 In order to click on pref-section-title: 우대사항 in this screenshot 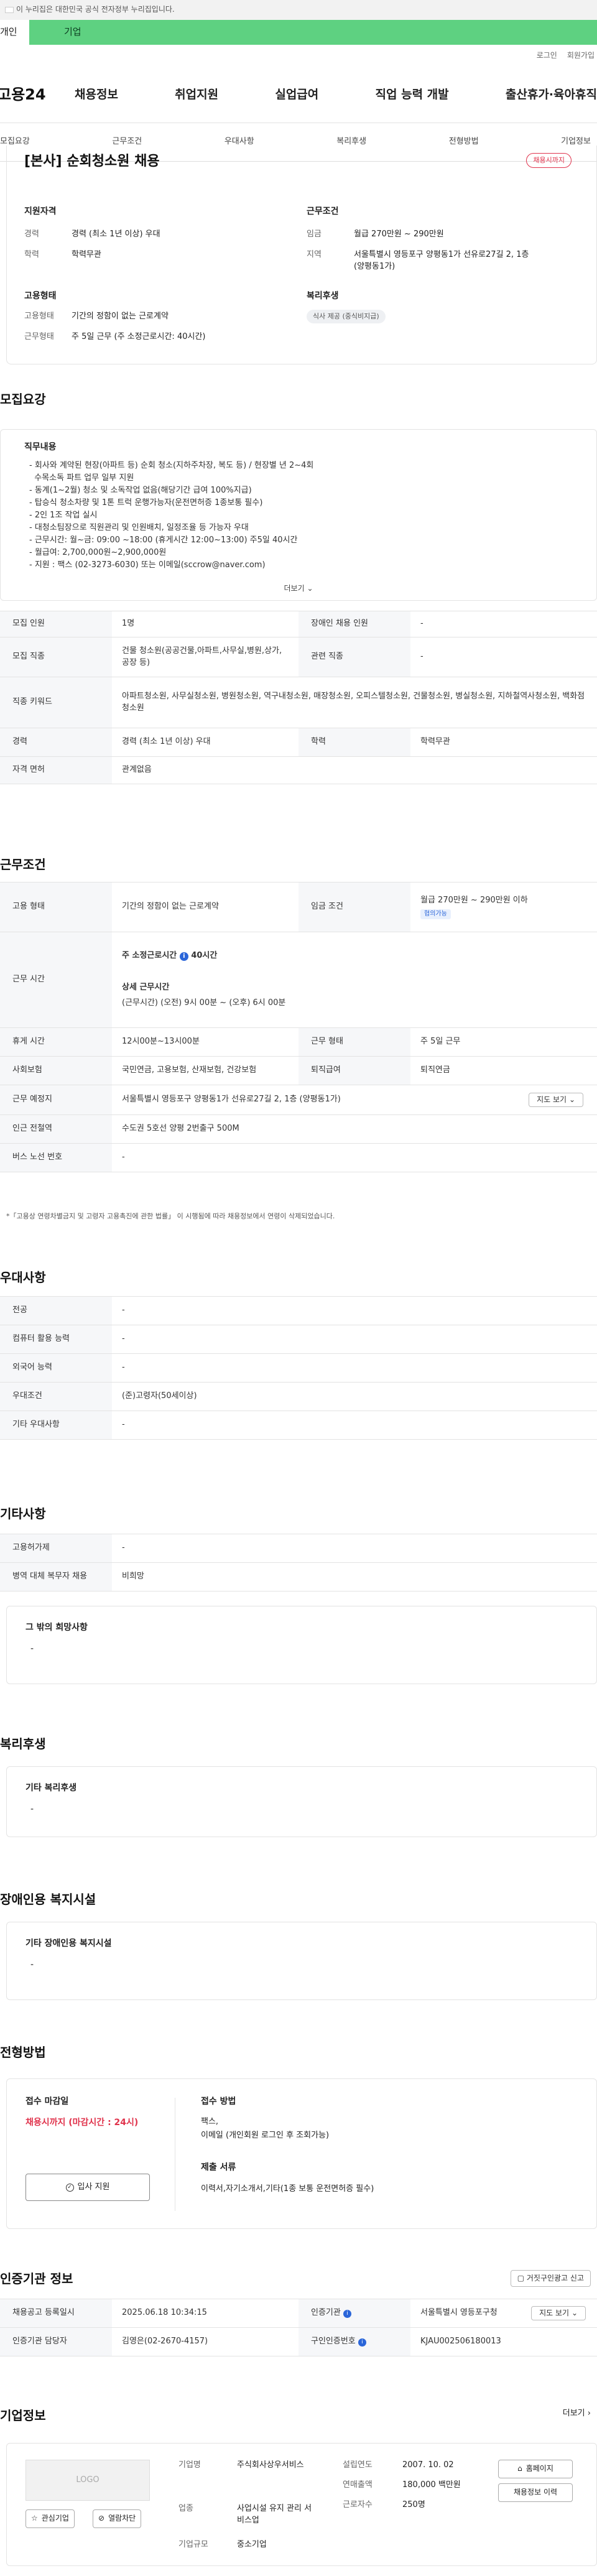, I will do `click(23, 1278)`.